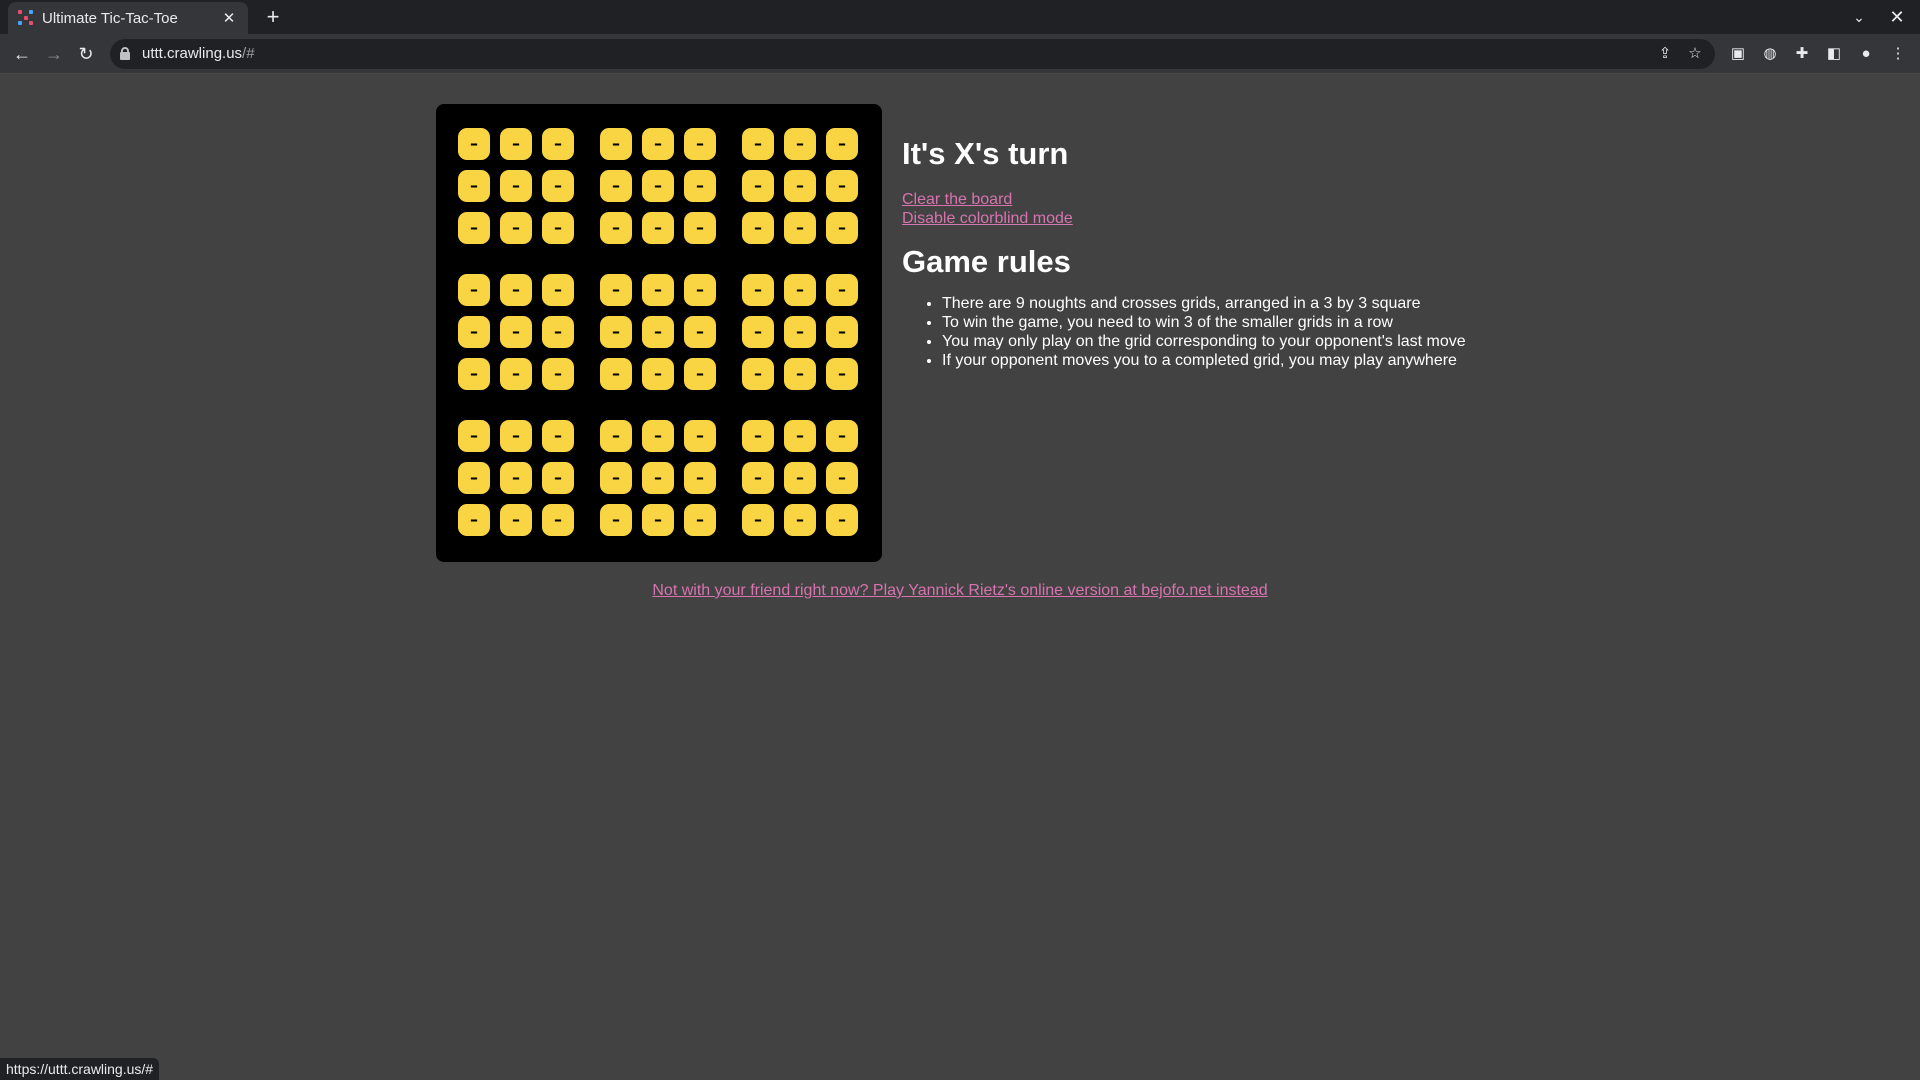  I want to click on back-arrow-icon: ←, so click(22, 54).